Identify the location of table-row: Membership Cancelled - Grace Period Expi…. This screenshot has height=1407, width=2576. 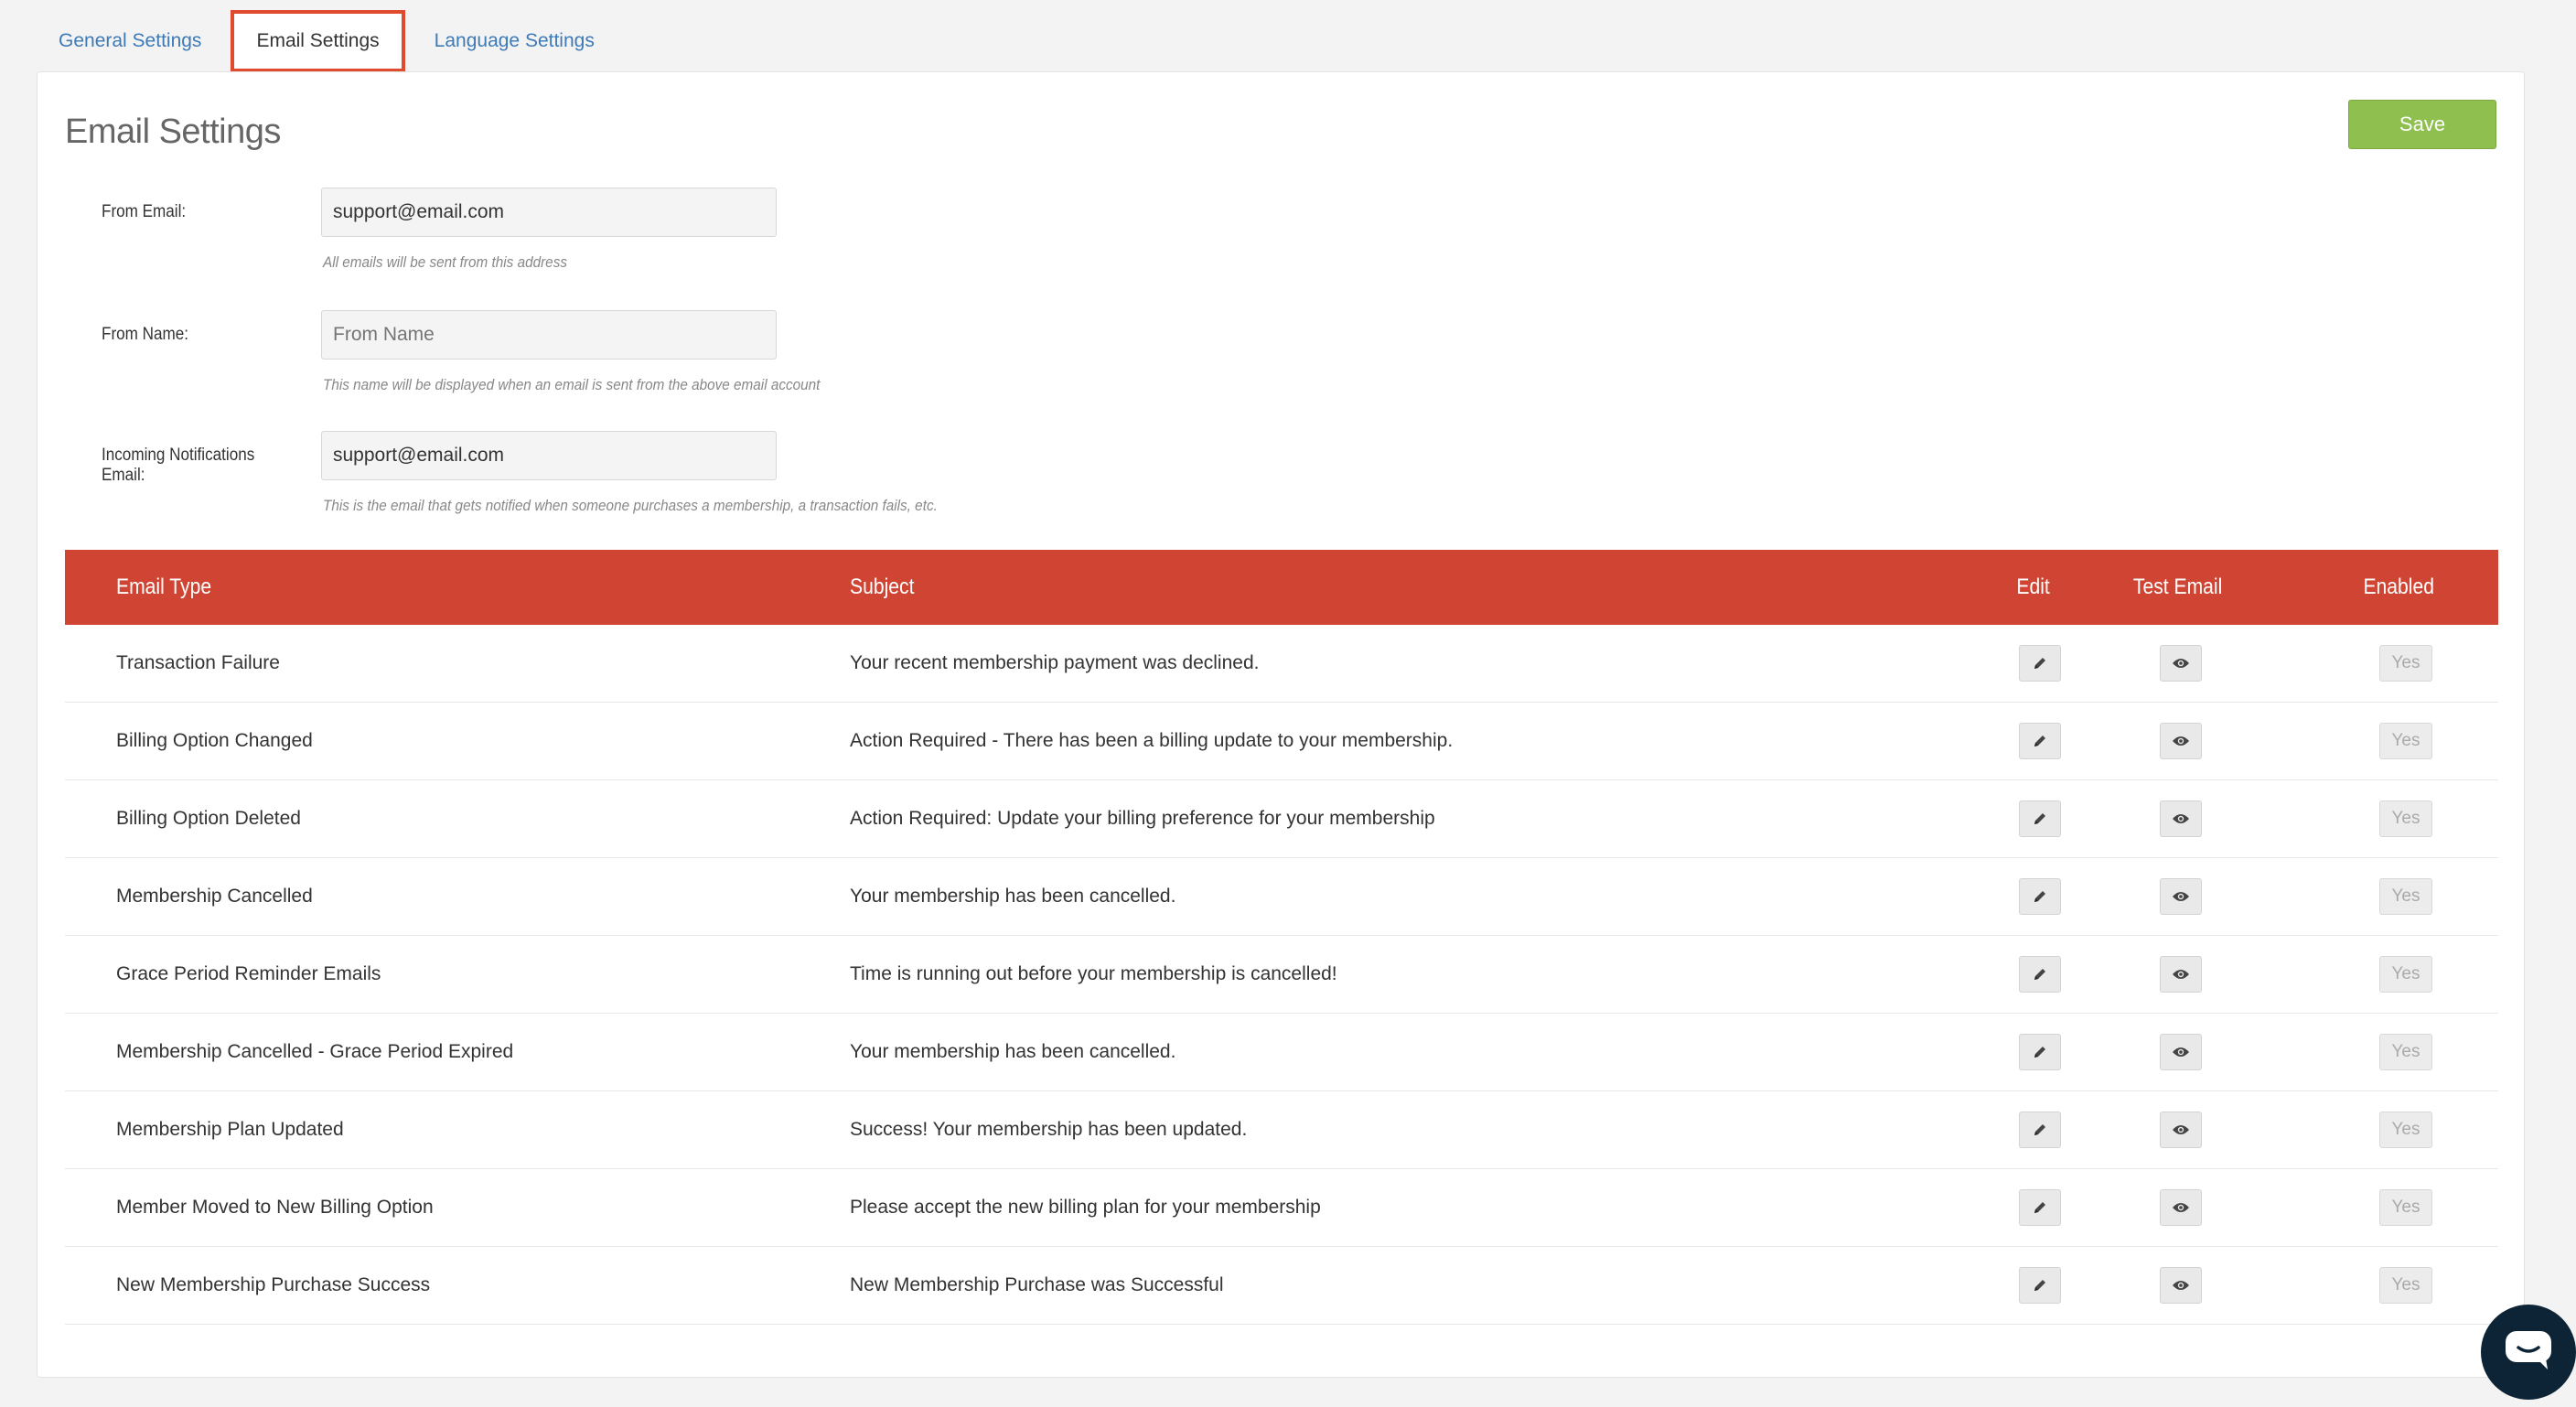
(1281, 1052).